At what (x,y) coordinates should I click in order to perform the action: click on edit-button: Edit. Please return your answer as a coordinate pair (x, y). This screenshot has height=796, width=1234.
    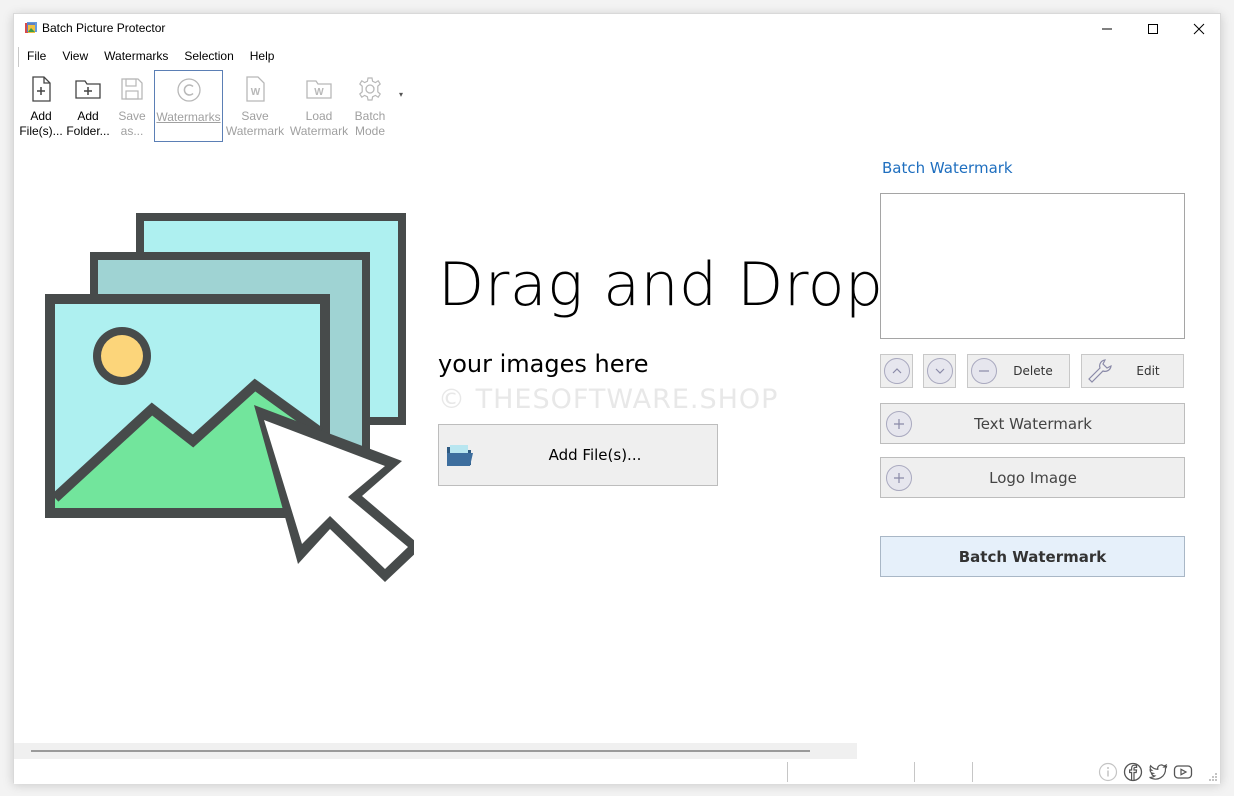
    Looking at the image, I should click on (1132, 371).